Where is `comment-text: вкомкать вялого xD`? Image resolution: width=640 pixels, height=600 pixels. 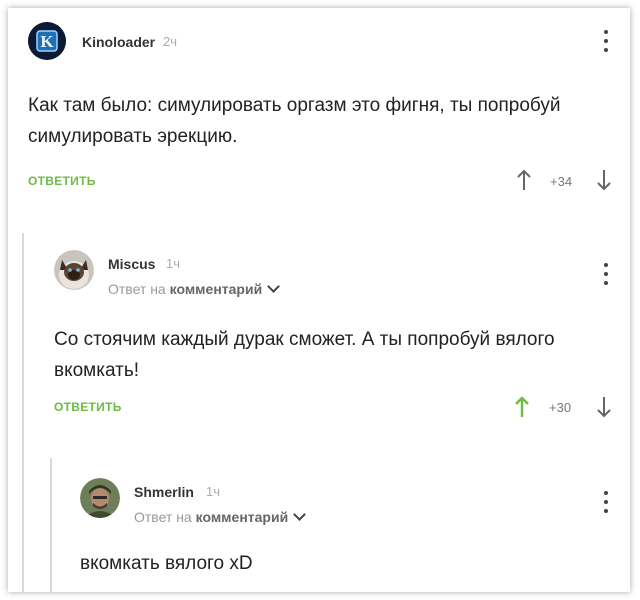
comment-text: вкомкать вялого xD is located at coordinates (166, 563).